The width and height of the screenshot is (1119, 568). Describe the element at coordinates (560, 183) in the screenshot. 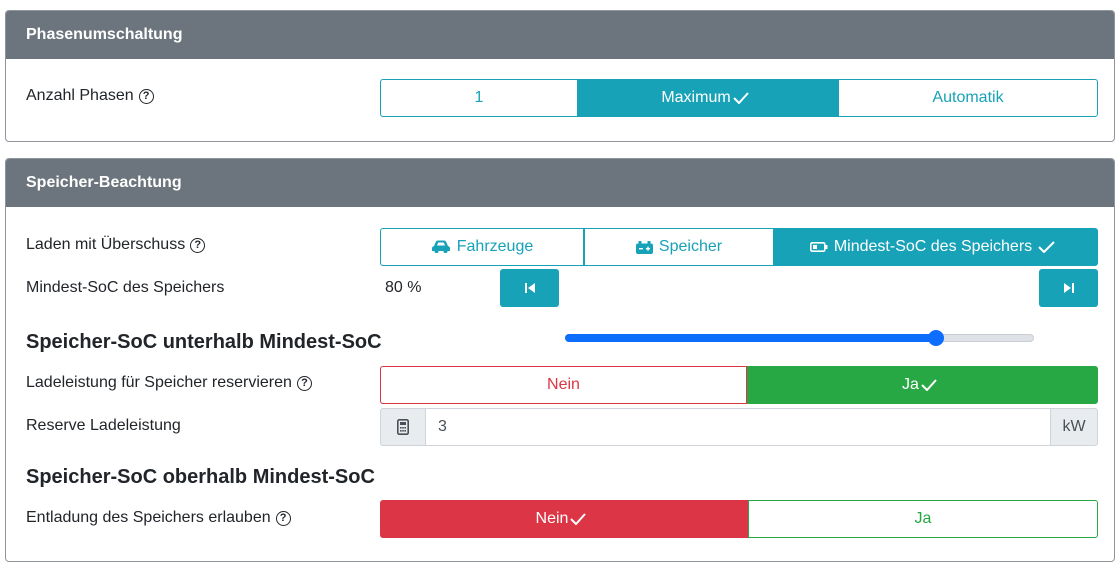

I see `storage-header: Speicher-Beachtung` at that location.